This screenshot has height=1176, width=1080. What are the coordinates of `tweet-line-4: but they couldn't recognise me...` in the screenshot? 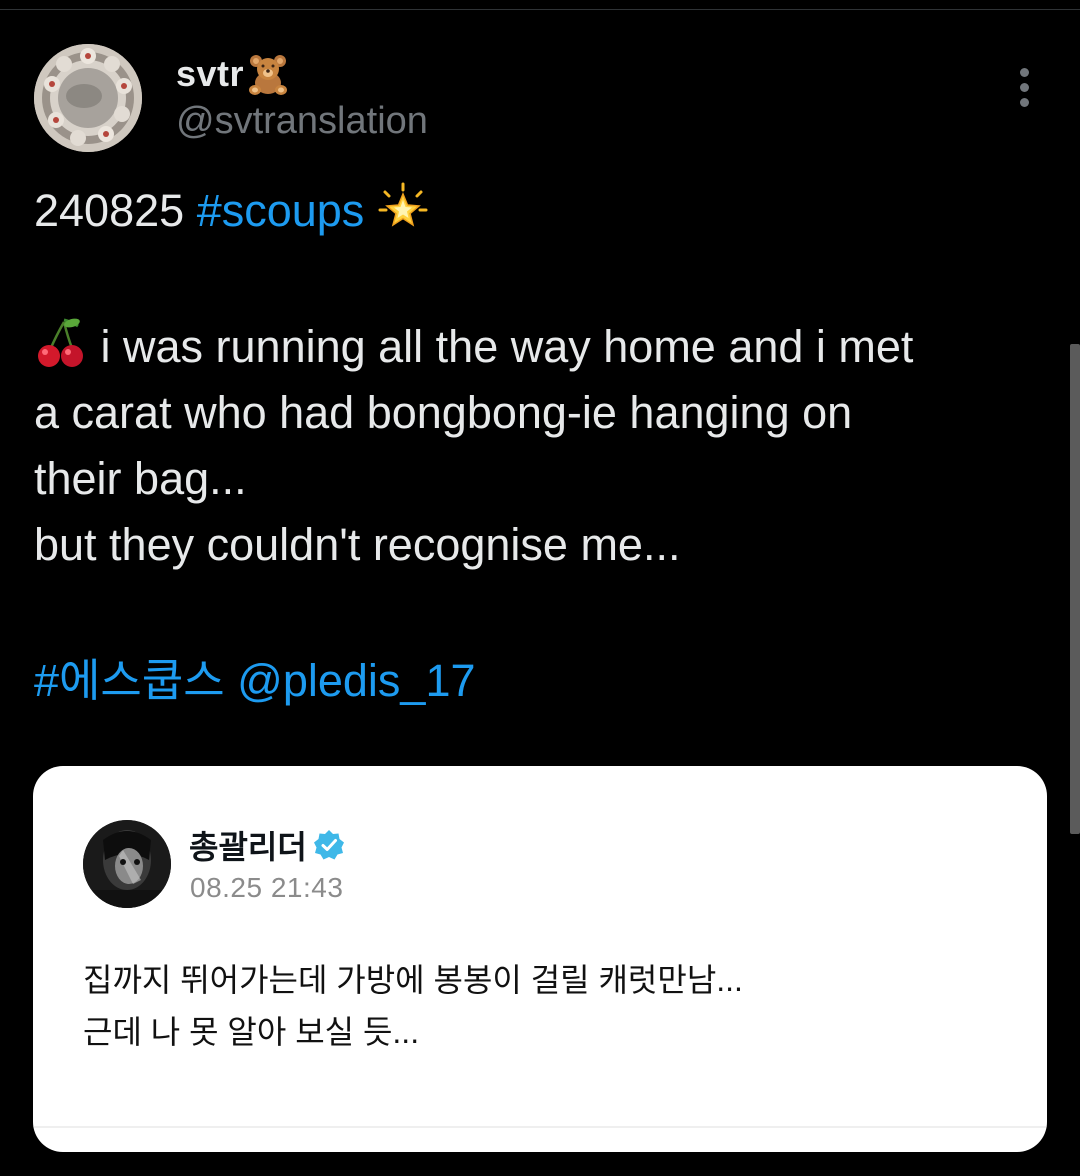 It's located at (357, 544).